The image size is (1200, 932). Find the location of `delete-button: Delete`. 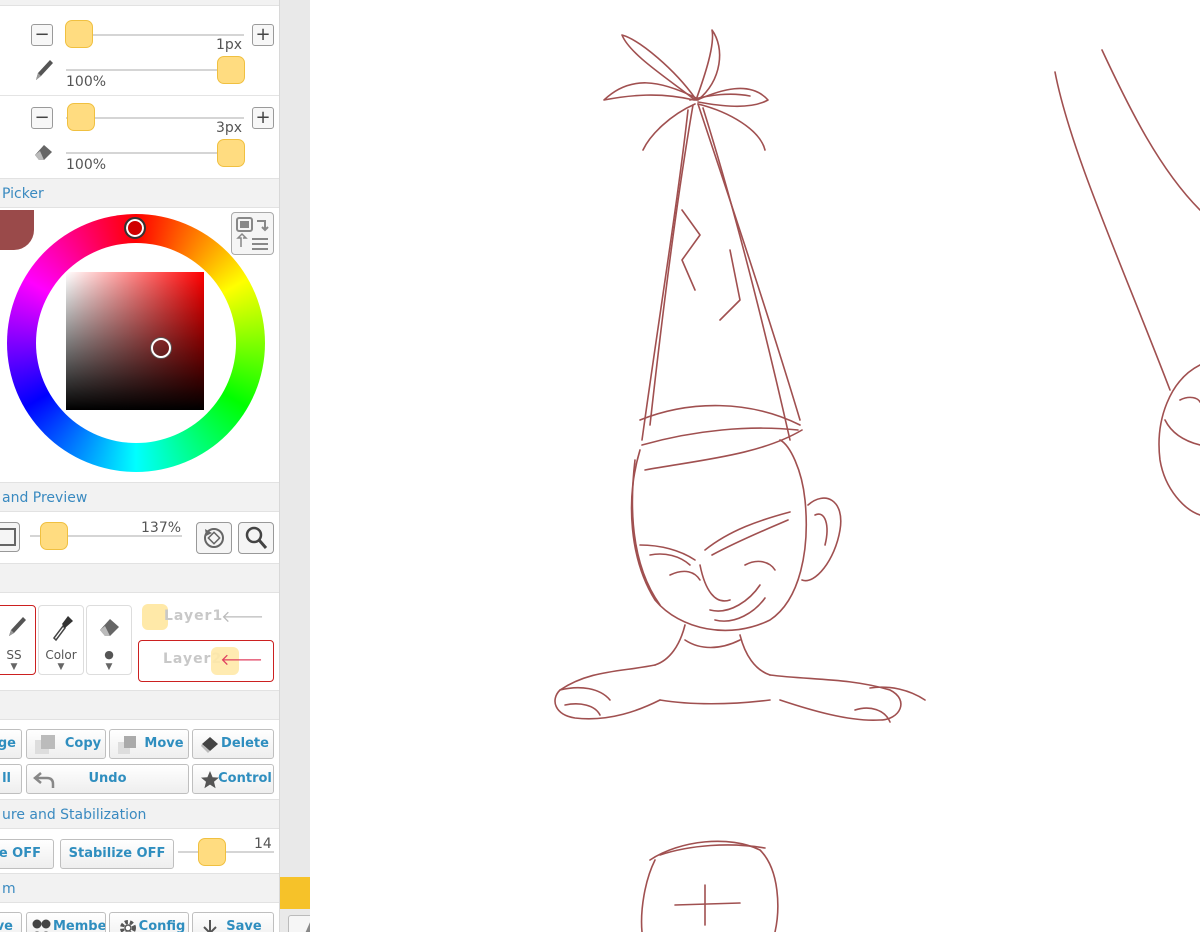

delete-button: Delete is located at coordinates (233, 744).